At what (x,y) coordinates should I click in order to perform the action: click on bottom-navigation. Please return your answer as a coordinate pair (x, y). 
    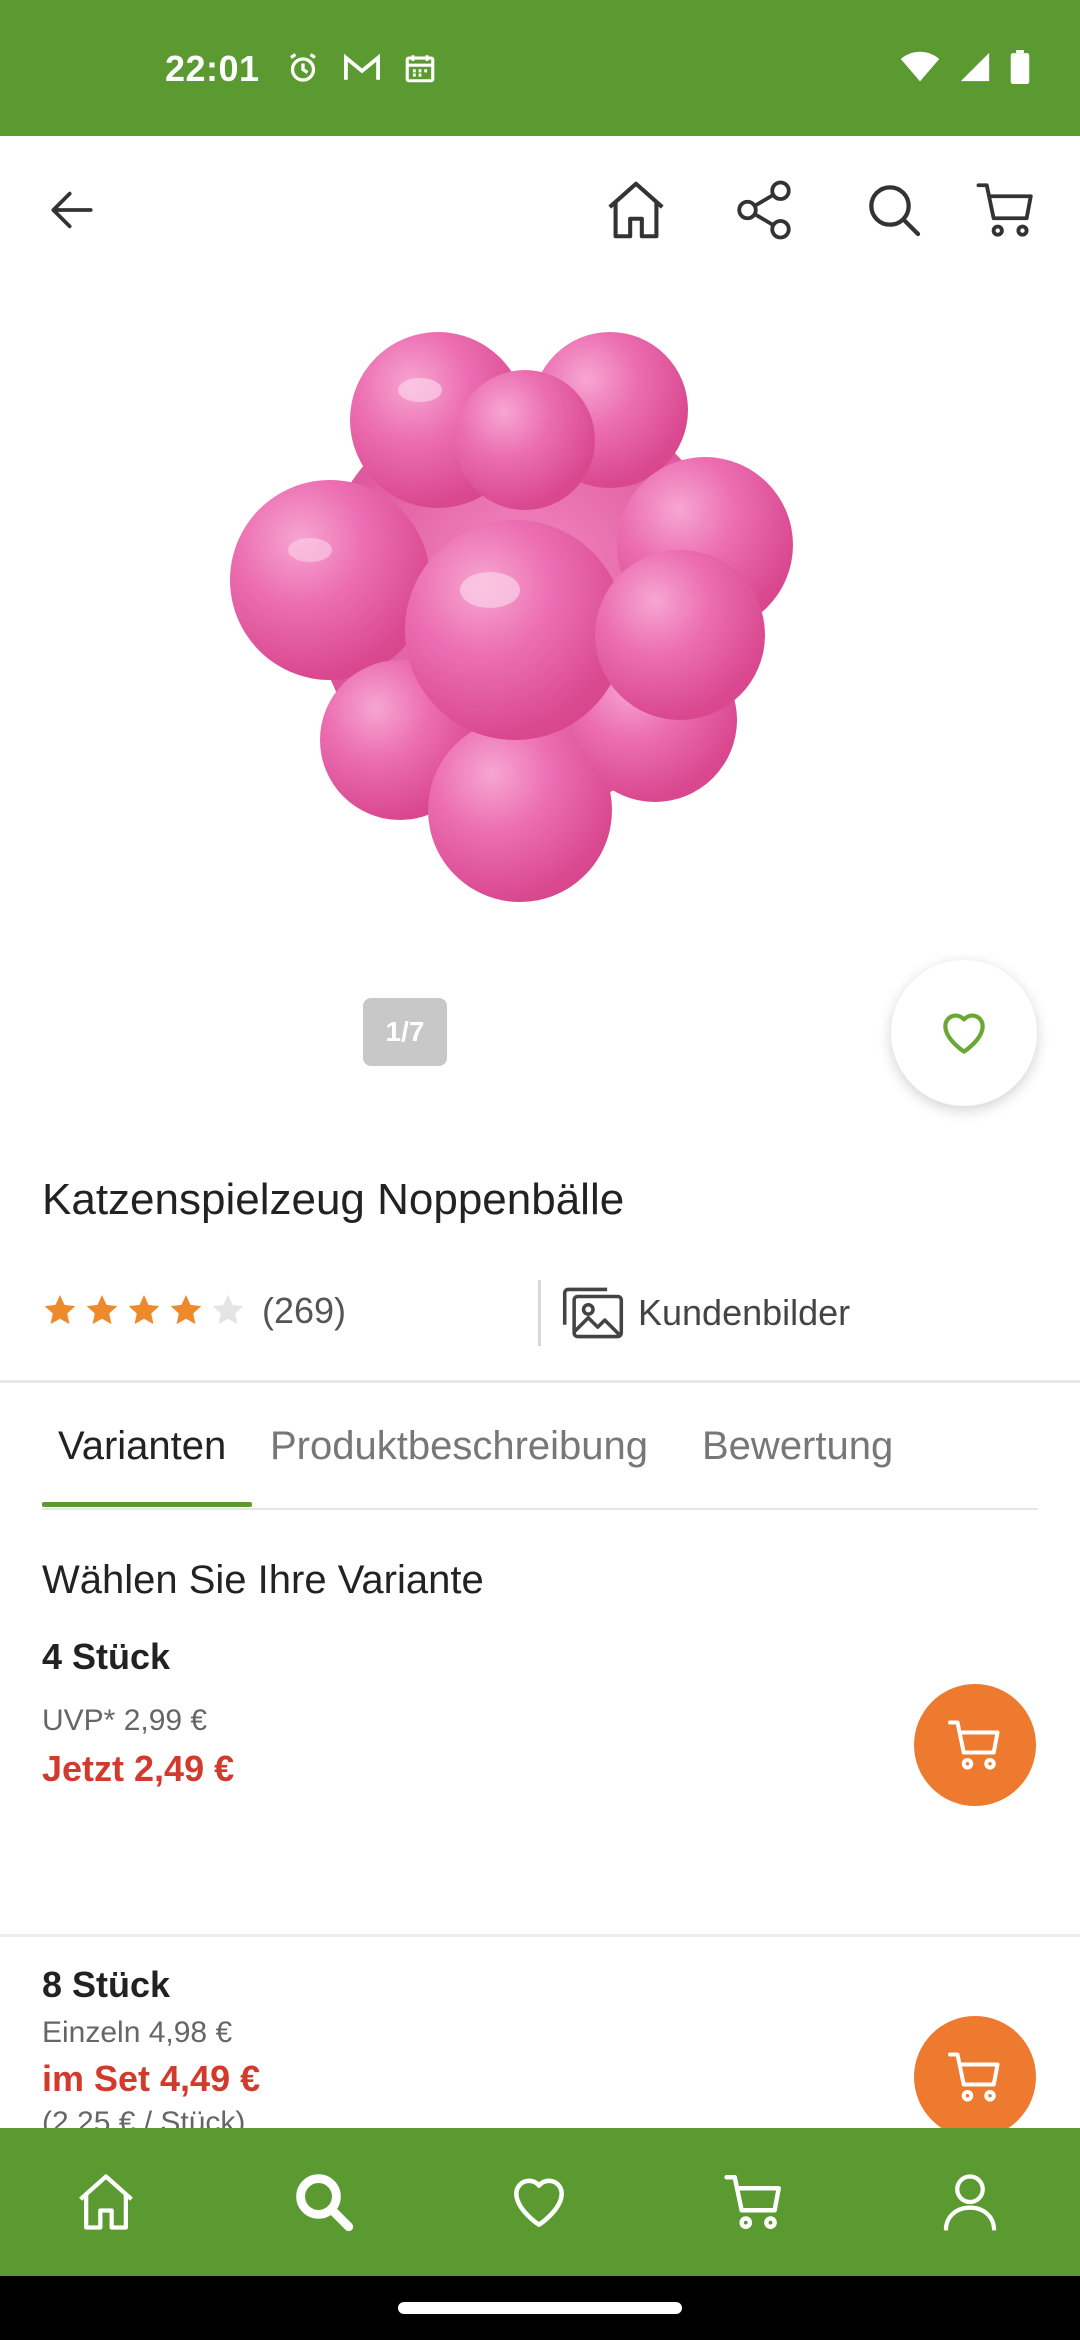
    Looking at the image, I should click on (540, 2202).